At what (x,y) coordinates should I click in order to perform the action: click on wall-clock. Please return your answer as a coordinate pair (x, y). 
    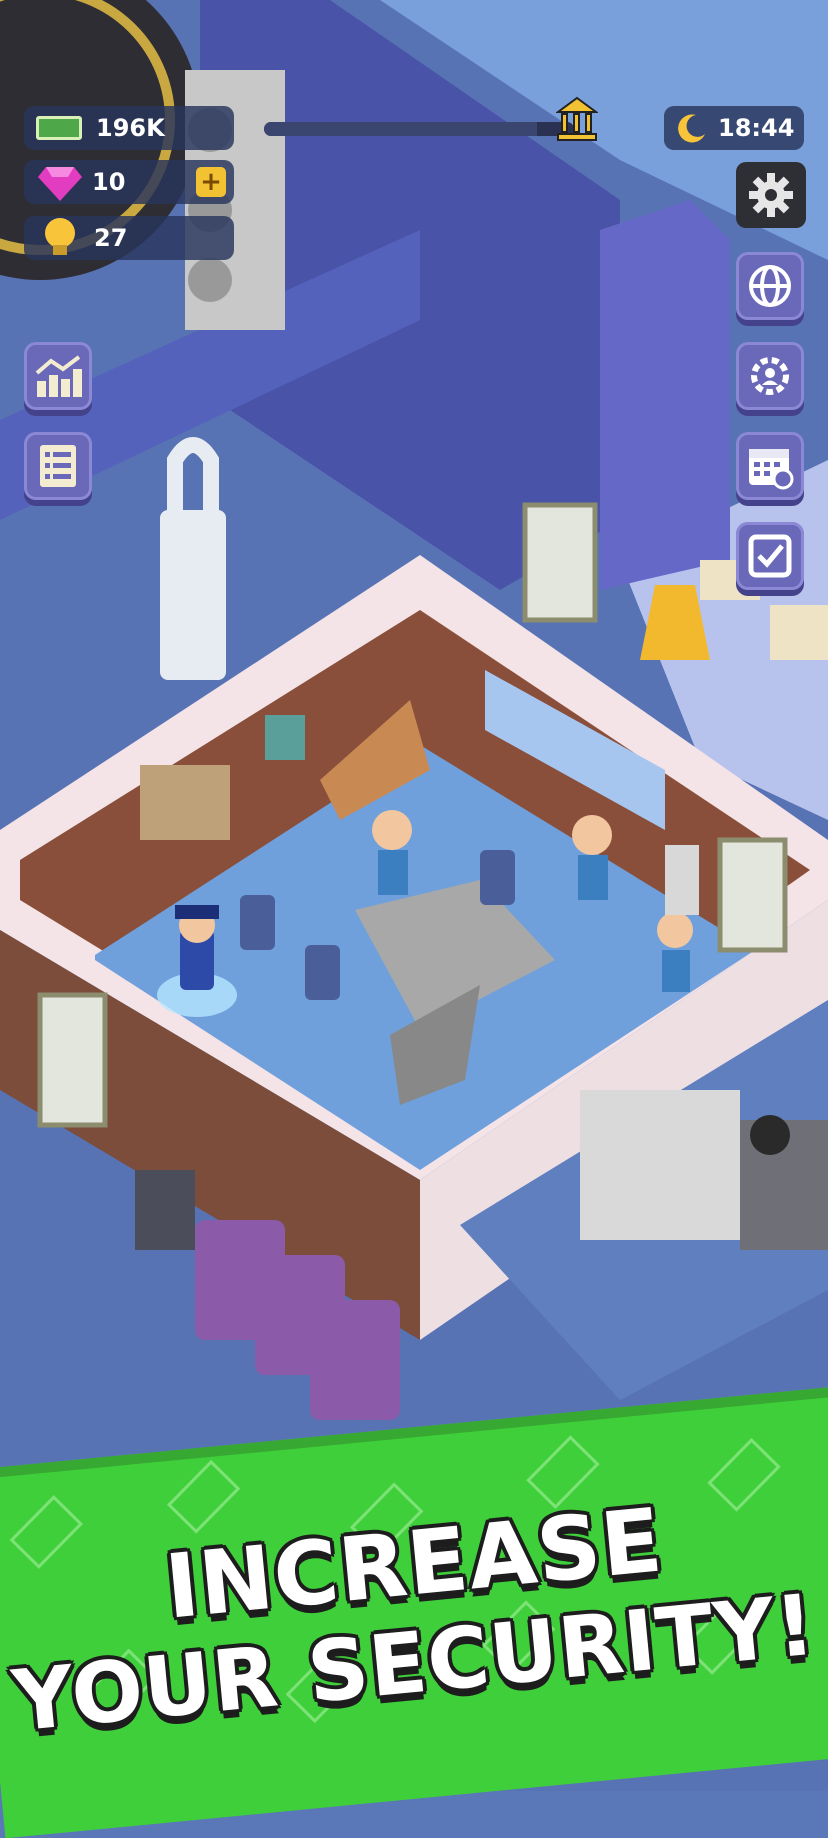
    Looking at the image, I should click on (285, 737).